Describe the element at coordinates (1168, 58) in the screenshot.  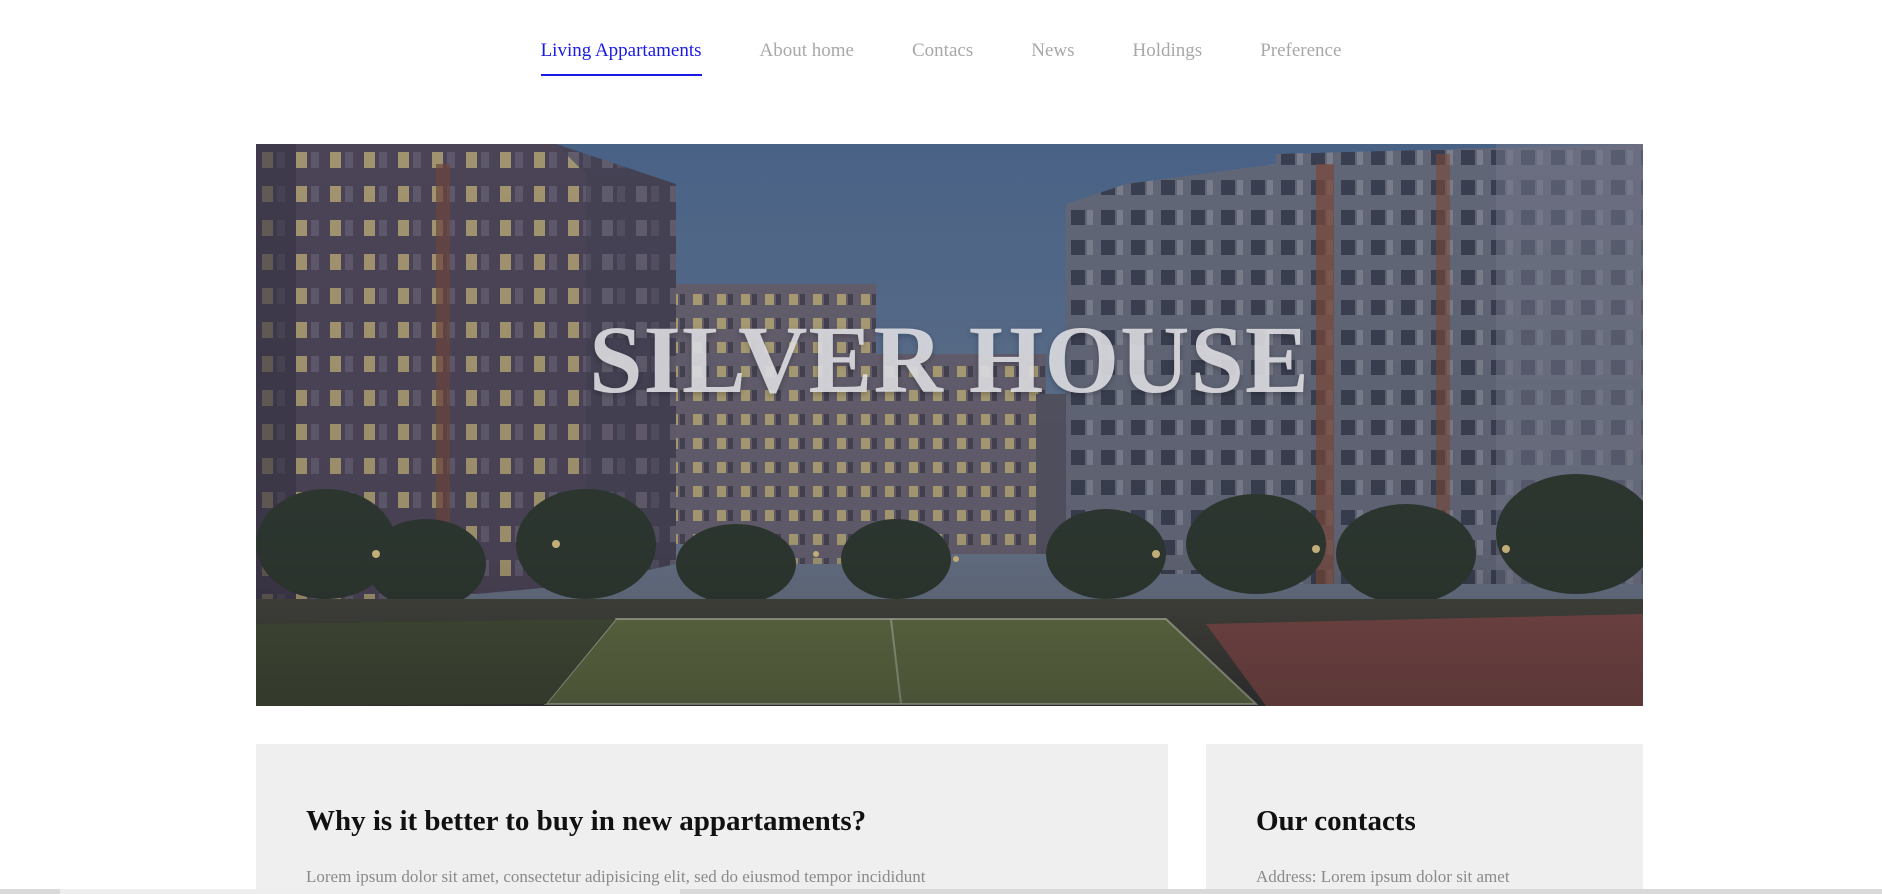
I see `nav-item-holdings: Holdings` at that location.